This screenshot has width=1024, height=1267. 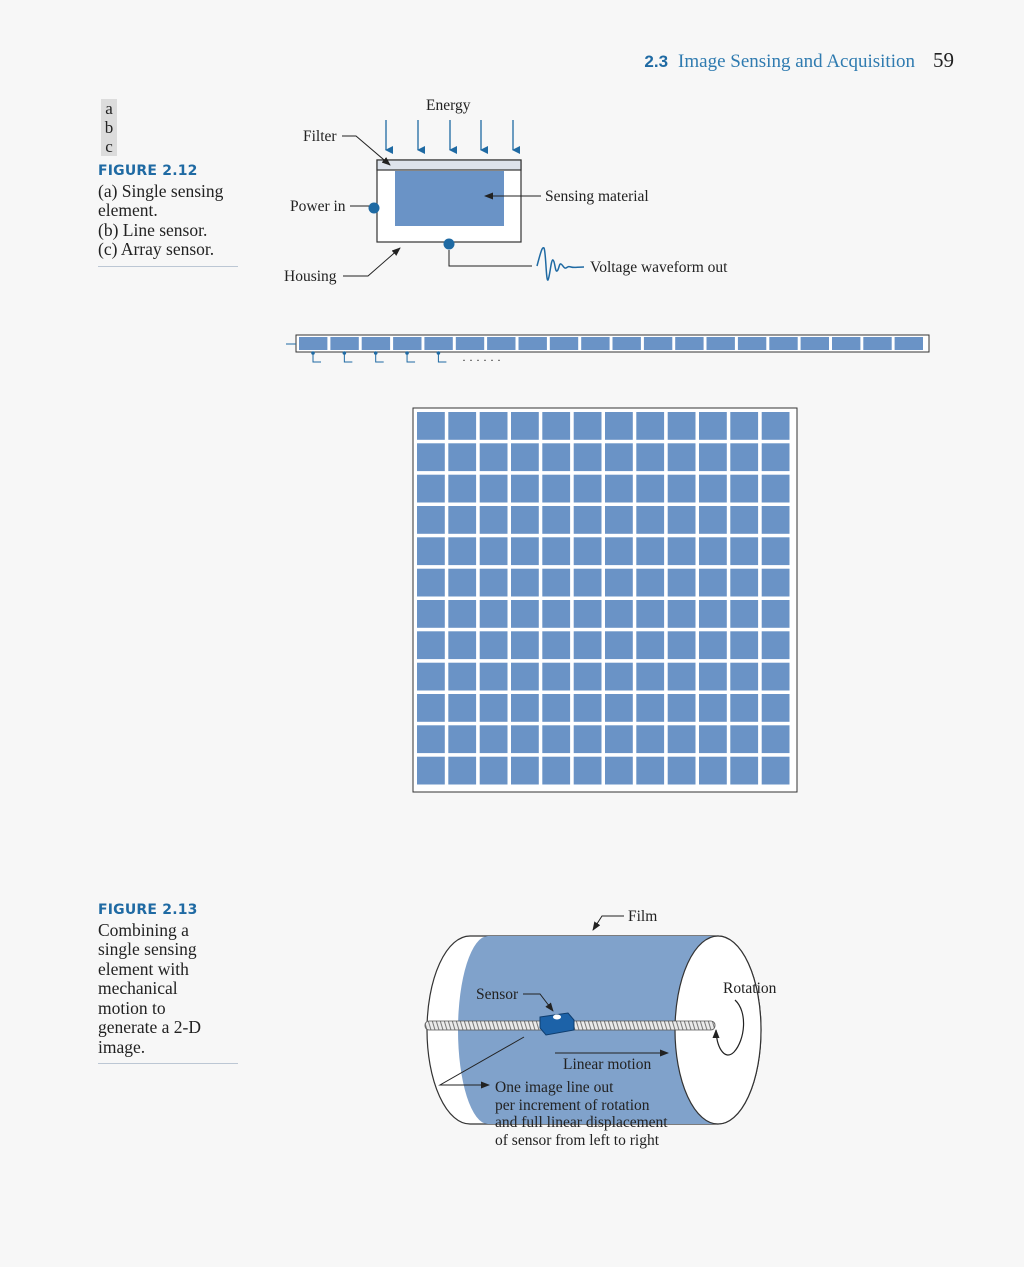 What do you see at coordinates (597, 196) in the screenshot?
I see `sensing-material-label: Sensing material` at bounding box center [597, 196].